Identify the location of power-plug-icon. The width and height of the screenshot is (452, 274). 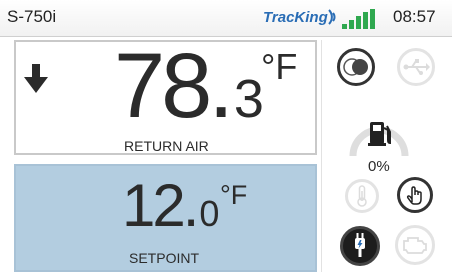
(360, 245).